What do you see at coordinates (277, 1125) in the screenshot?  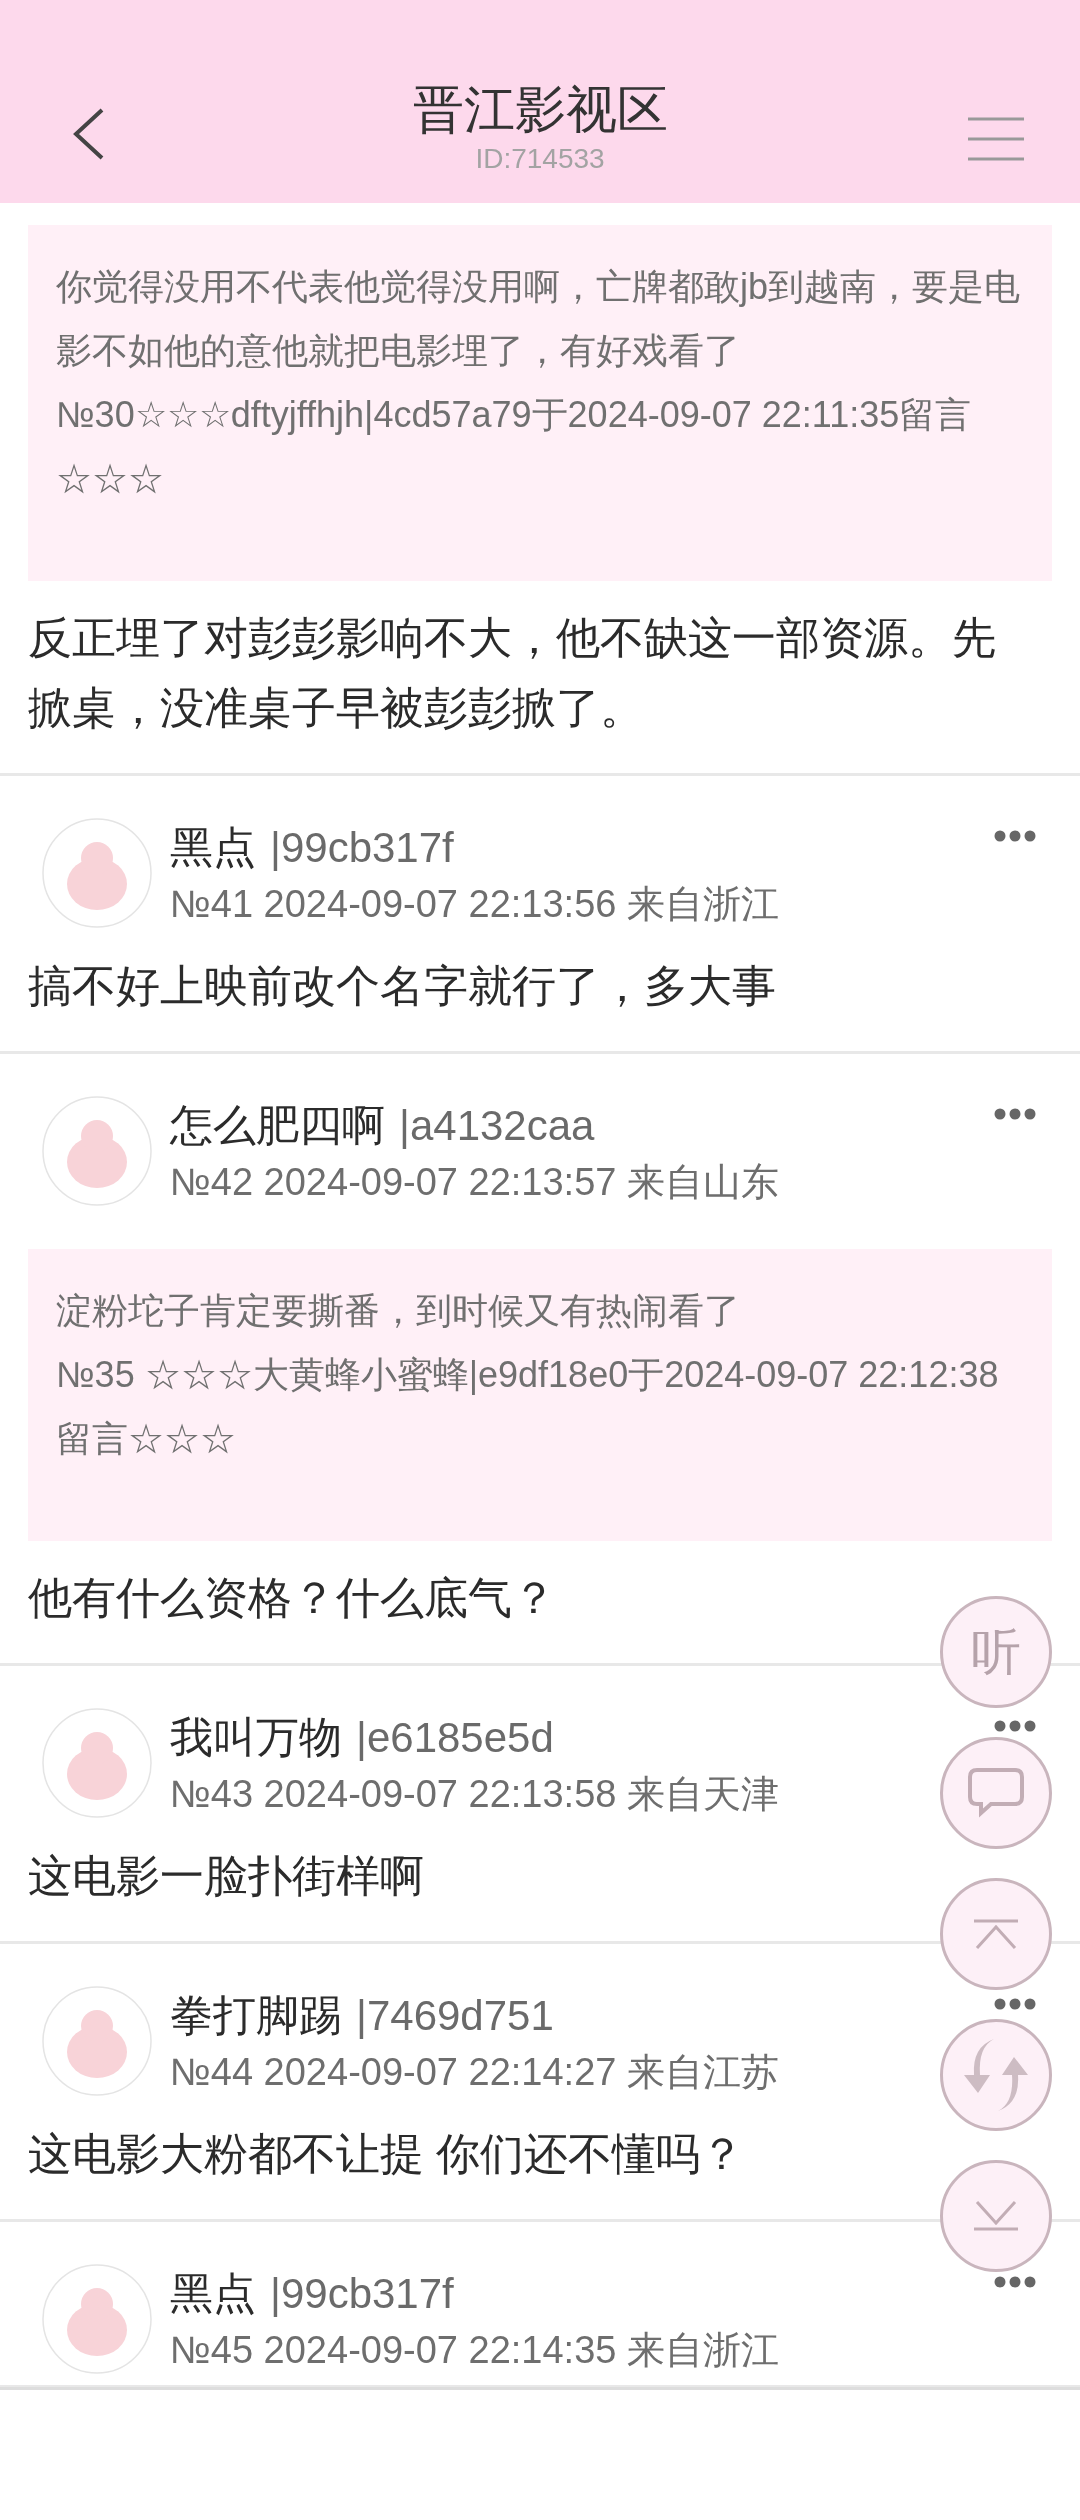 I see `user-name: 怎么肥四啊` at bounding box center [277, 1125].